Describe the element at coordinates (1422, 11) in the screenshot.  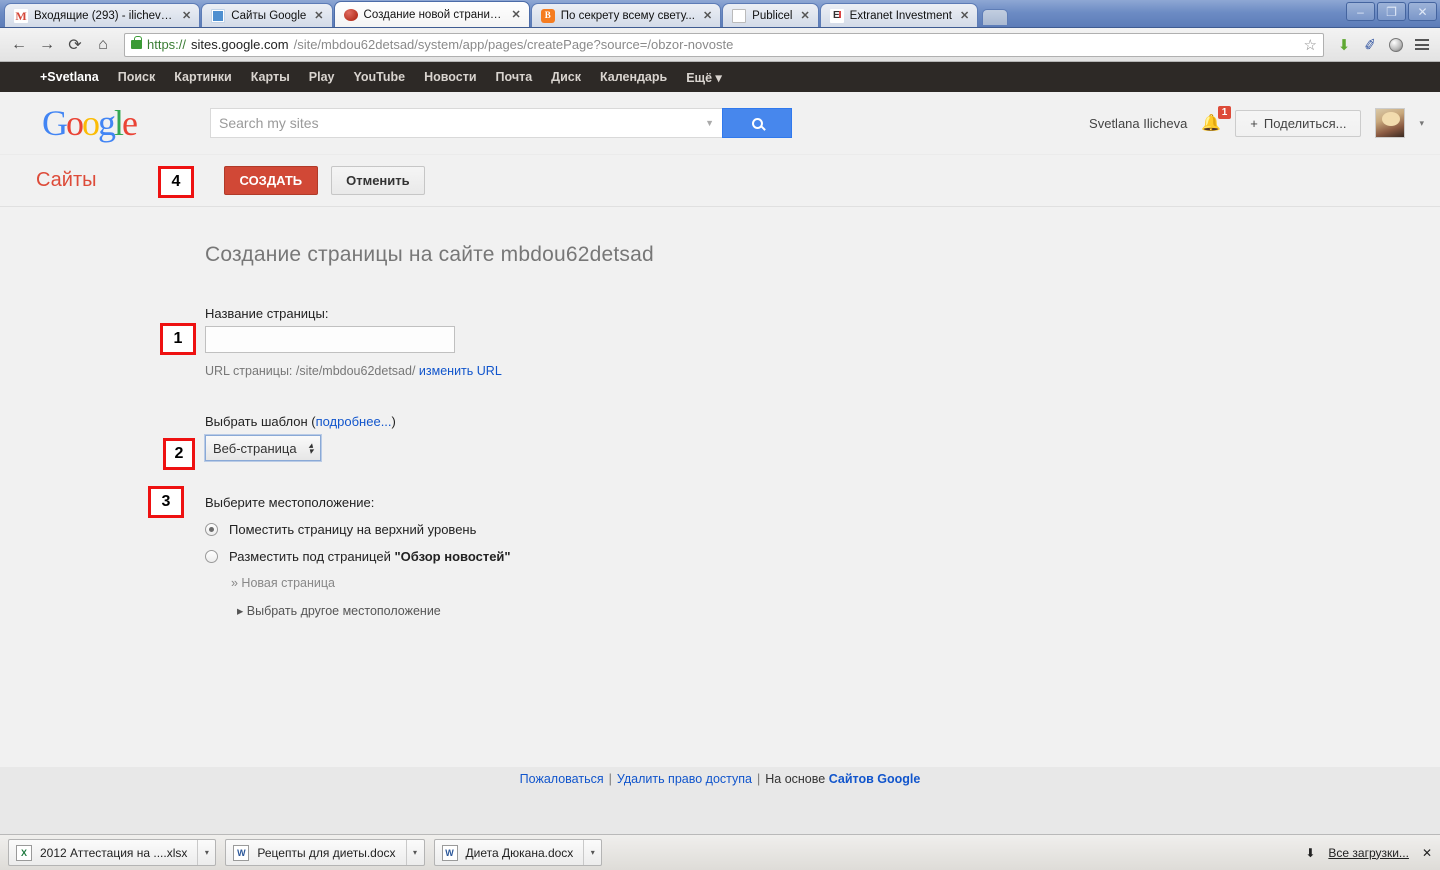
I see `close-window-button: ✕` at that location.